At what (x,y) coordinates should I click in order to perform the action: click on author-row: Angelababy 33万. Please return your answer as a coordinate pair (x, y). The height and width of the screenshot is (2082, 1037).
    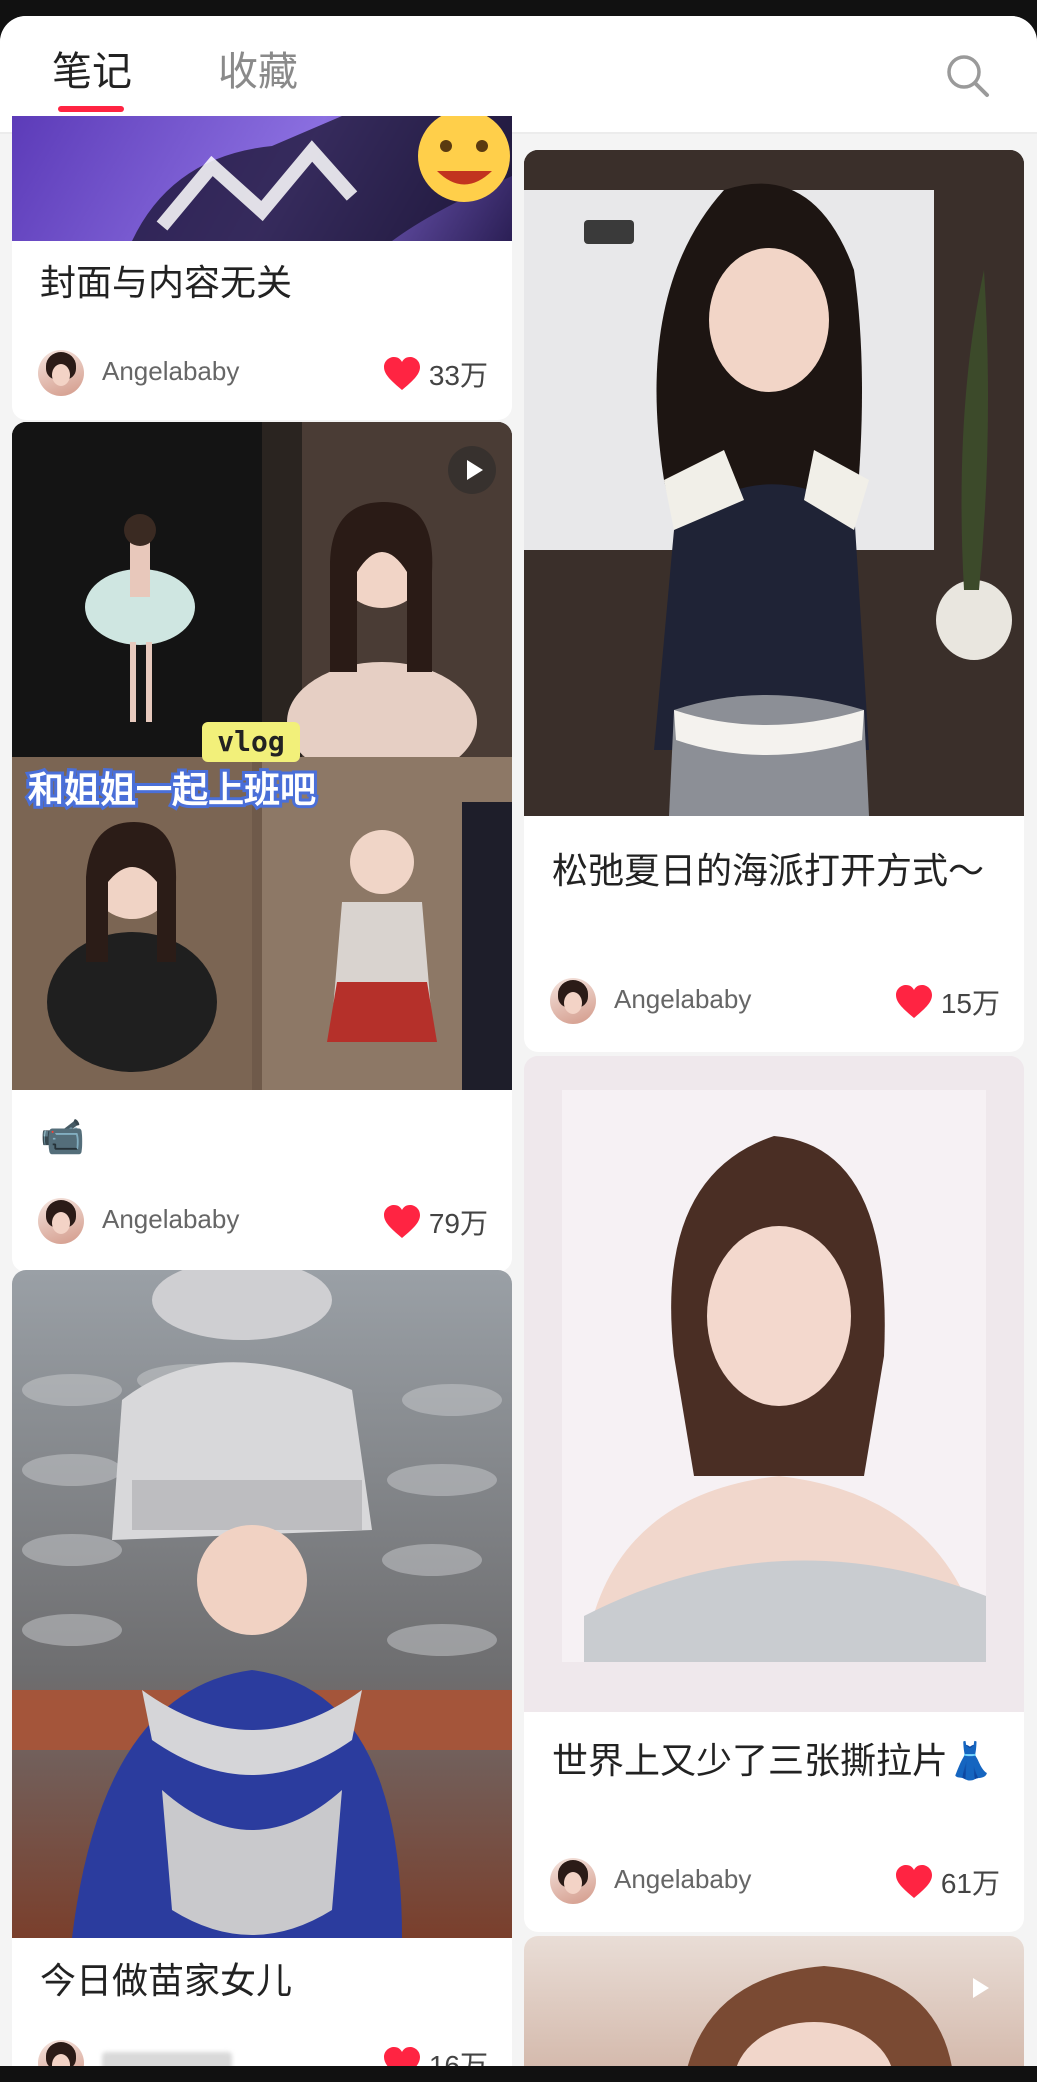
    Looking at the image, I should click on (263, 374).